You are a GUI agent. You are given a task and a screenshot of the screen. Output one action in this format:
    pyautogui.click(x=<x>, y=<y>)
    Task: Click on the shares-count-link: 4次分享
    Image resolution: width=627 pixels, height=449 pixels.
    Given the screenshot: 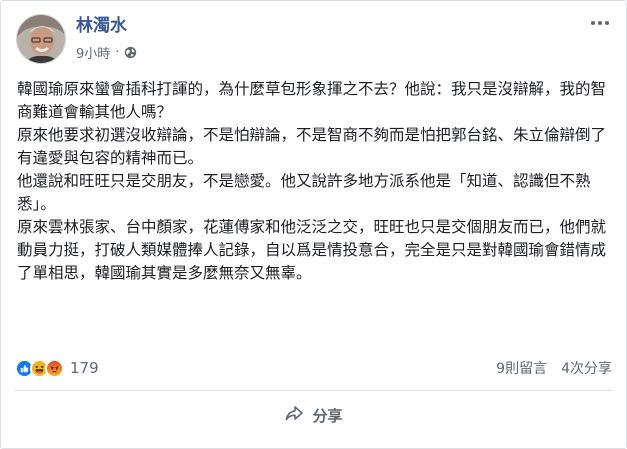 What is the action you would take?
    pyautogui.click(x=586, y=368)
    